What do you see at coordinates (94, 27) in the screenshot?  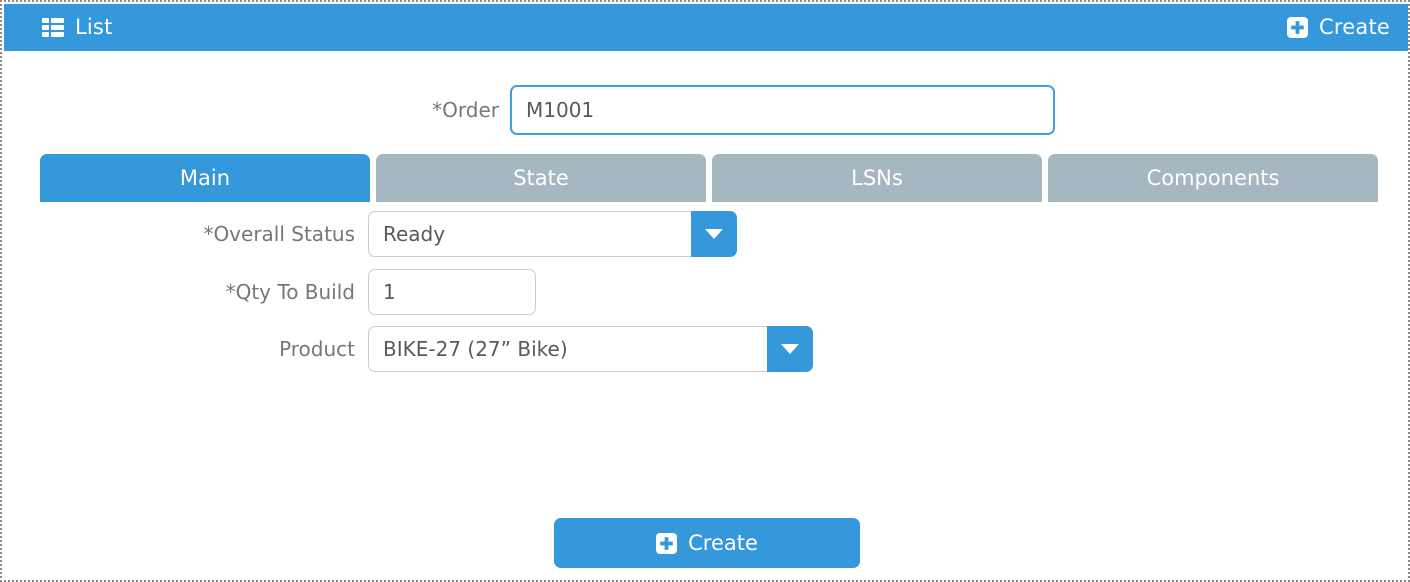 I see `list-nav-label: List` at bounding box center [94, 27].